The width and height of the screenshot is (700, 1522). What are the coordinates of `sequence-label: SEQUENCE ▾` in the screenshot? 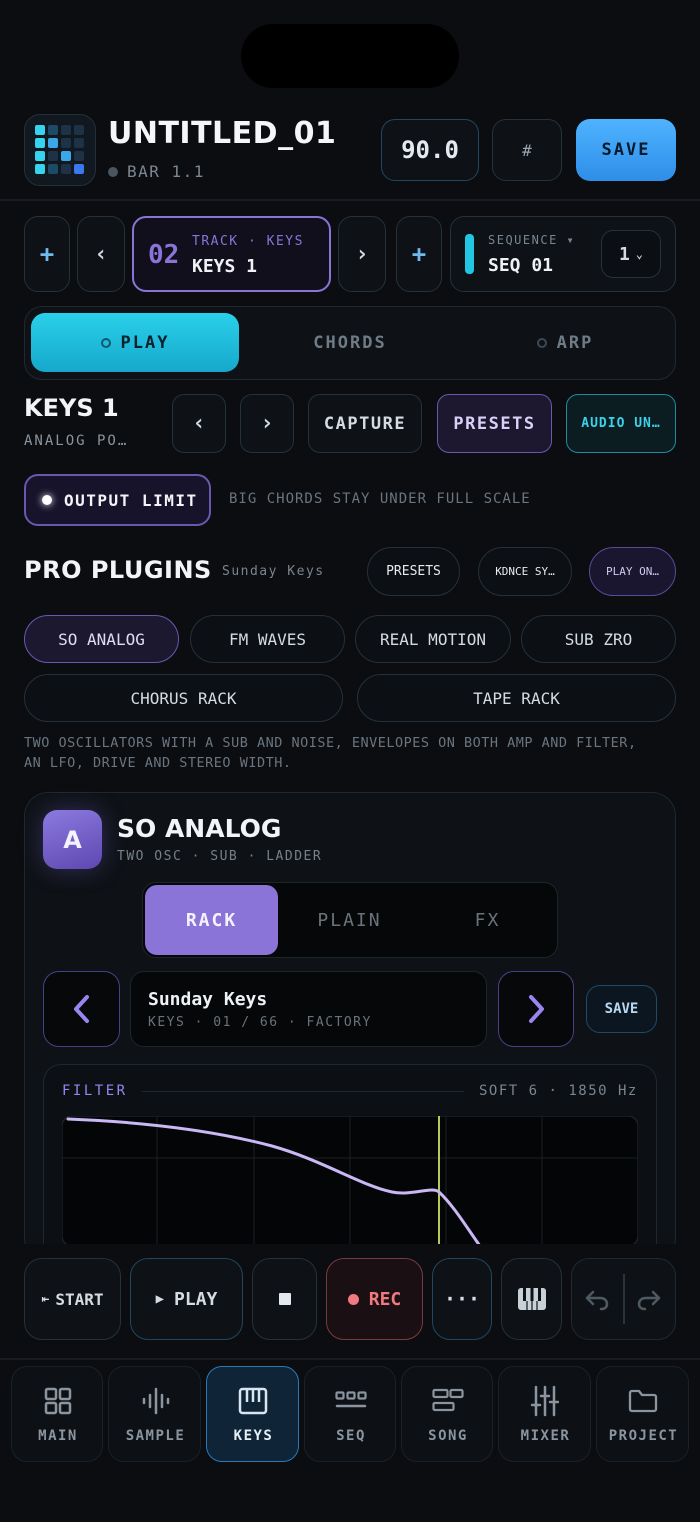 It's located at (532, 240).